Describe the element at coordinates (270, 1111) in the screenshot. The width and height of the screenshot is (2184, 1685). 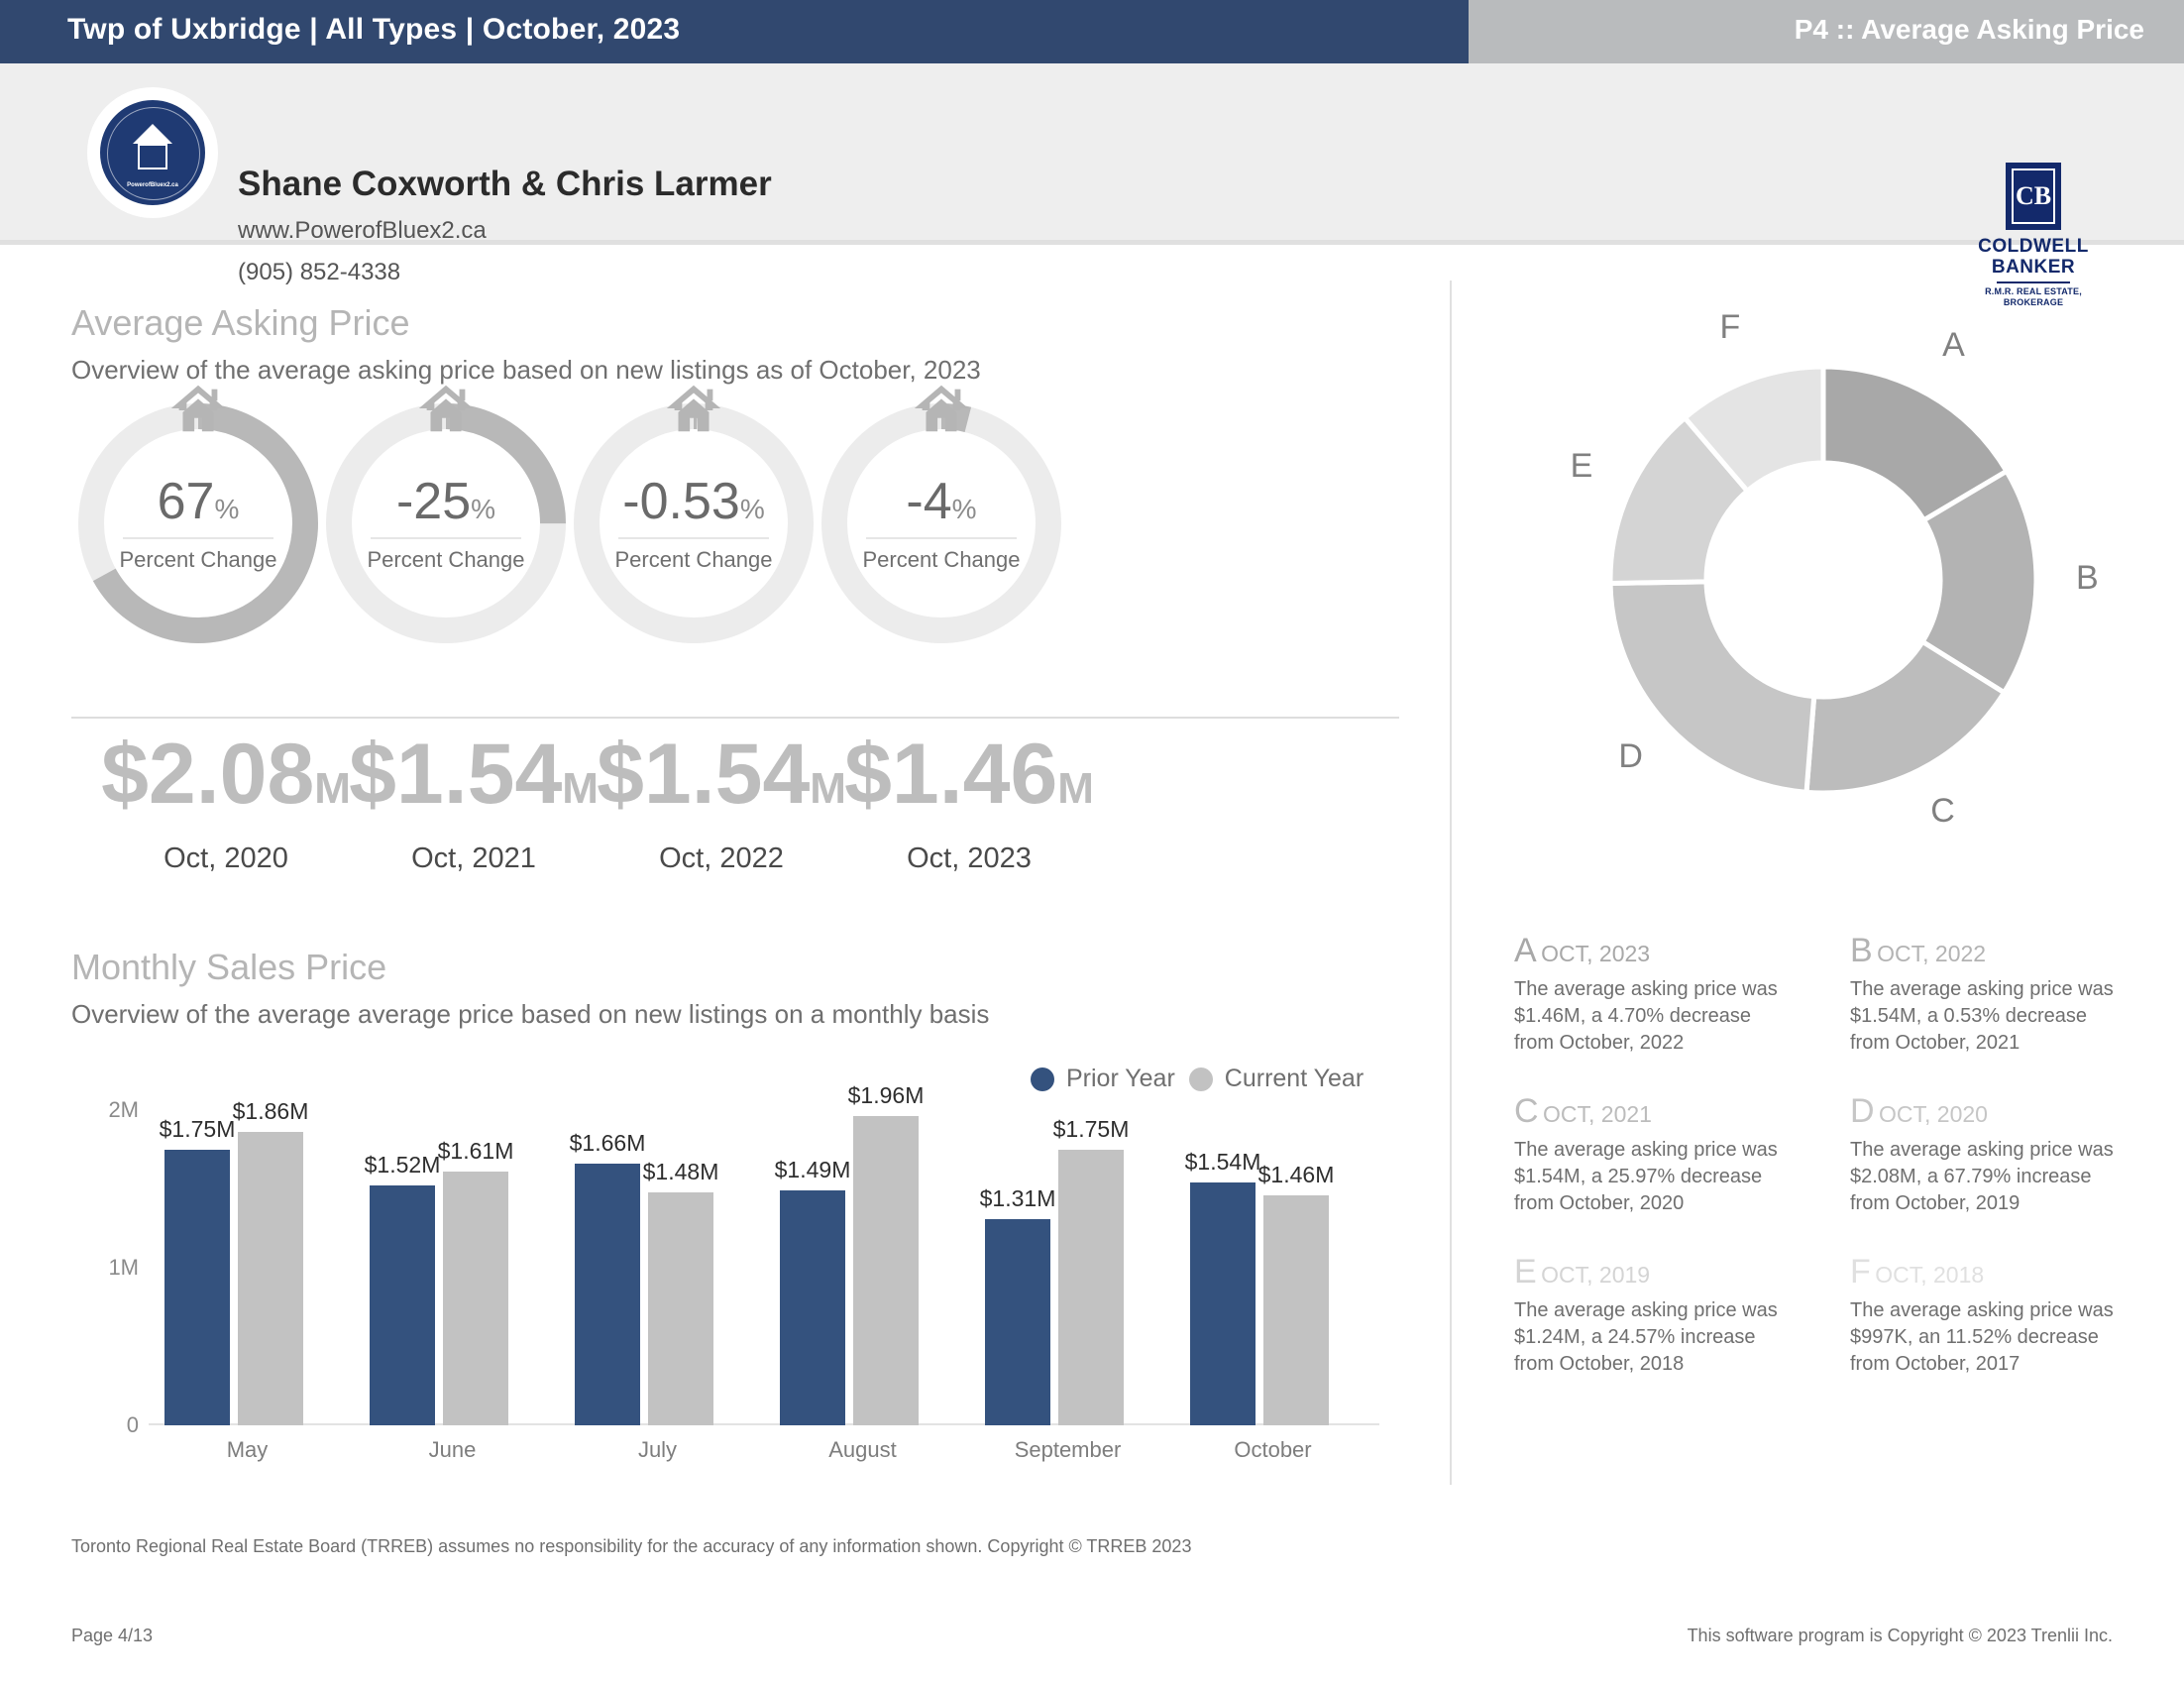
I see `bar-value-label: $1.86M` at that location.